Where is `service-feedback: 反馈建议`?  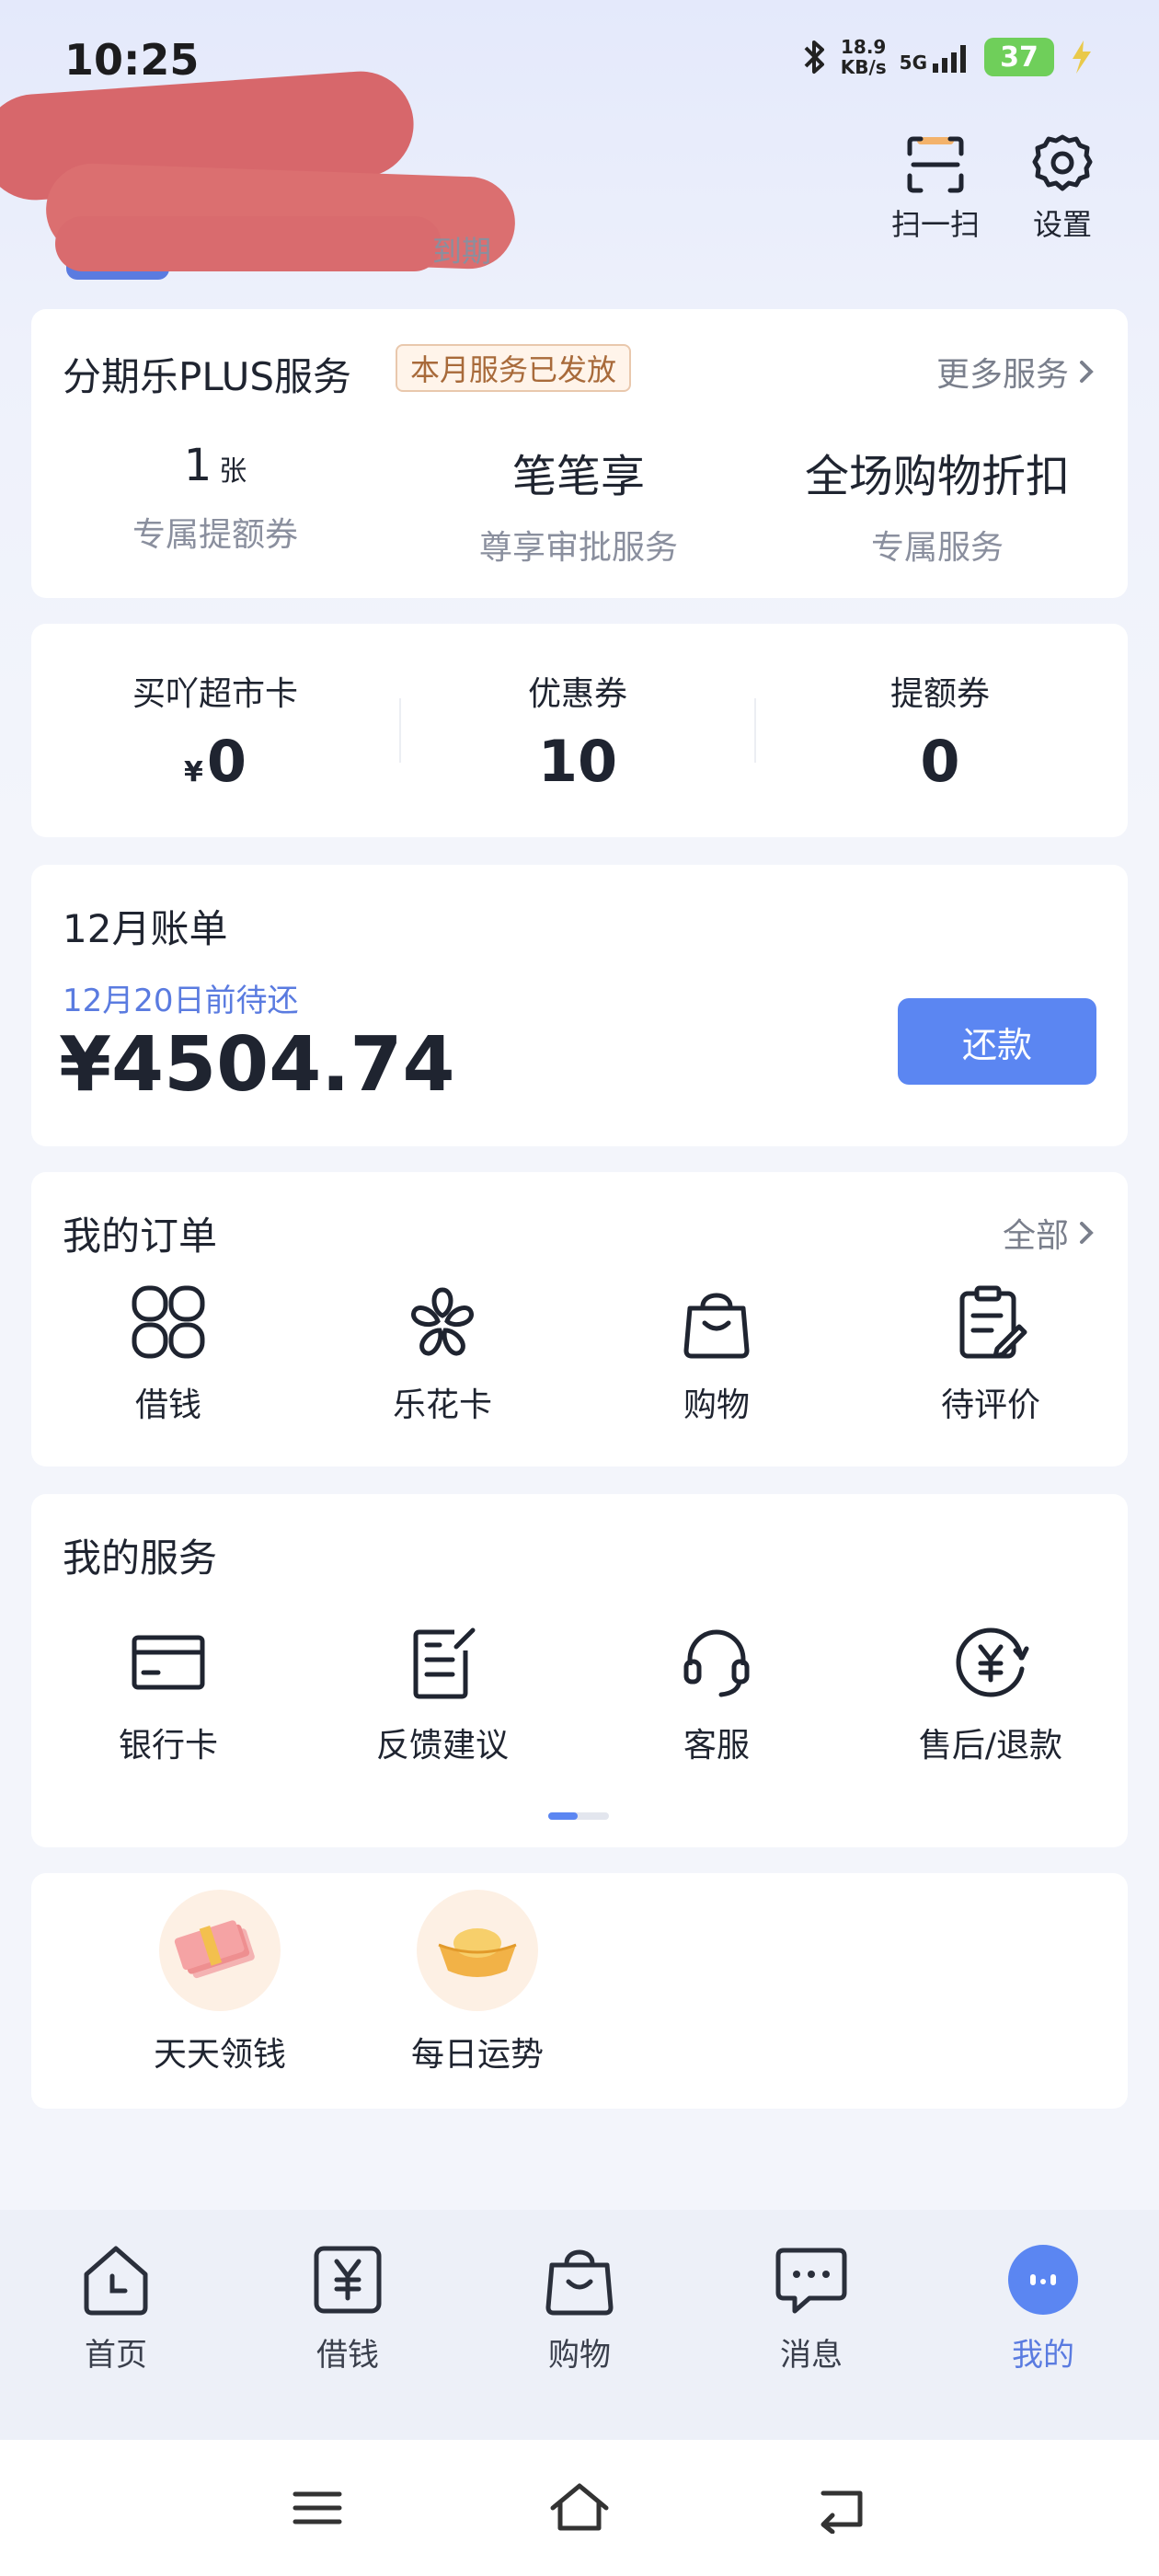
service-feedback: 反馈建议 is located at coordinates (442, 1694).